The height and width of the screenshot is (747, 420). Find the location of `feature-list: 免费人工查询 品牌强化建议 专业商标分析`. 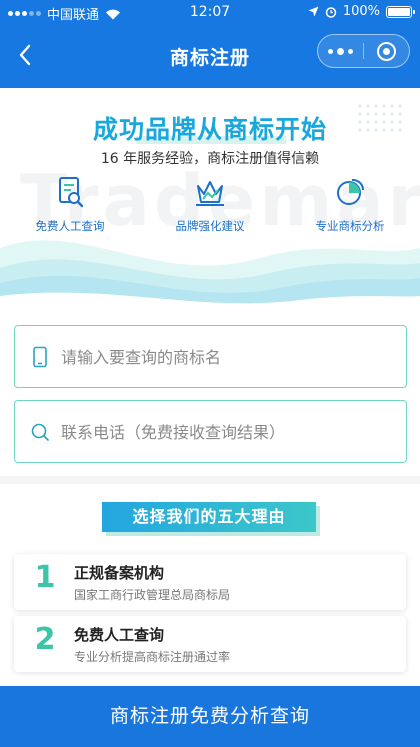

feature-list: 免费人工查询 品牌强化建议 专业商标分析 is located at coordinates (210, 204).